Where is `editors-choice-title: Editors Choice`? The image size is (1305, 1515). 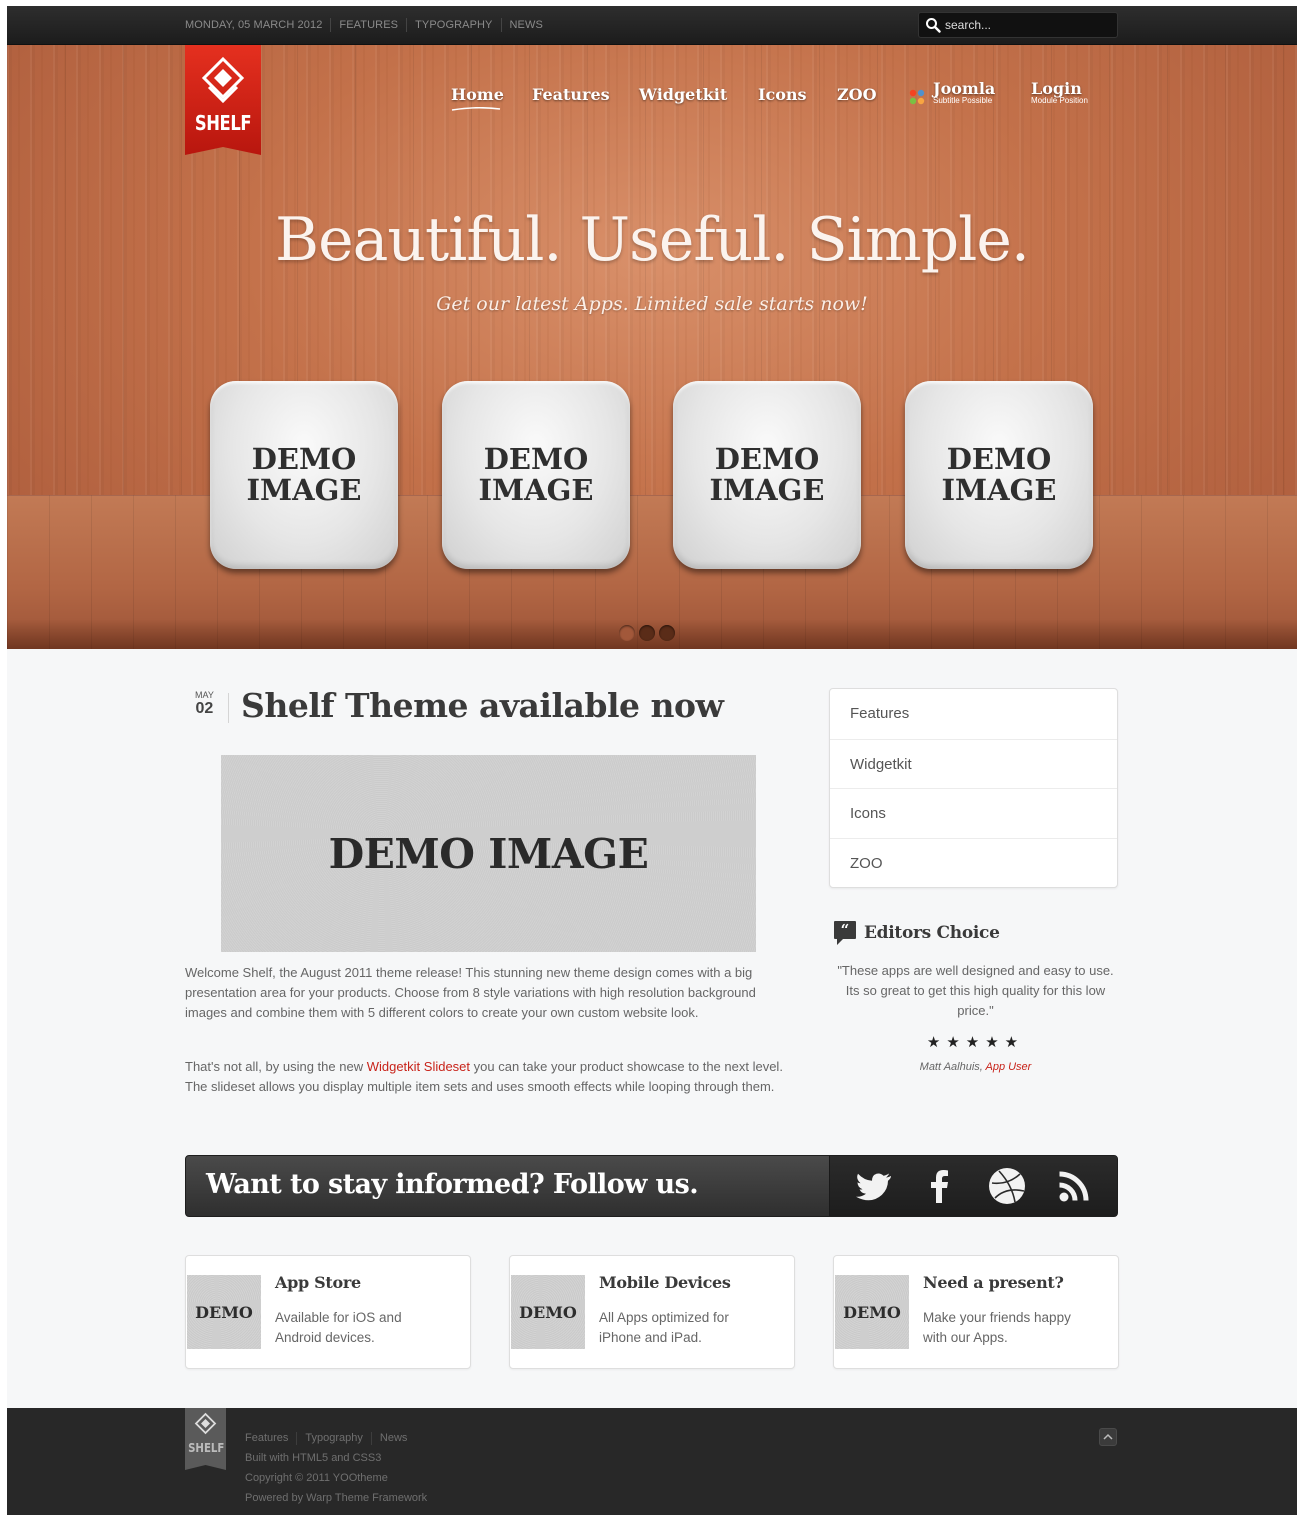
editors-choice-title: Editors Choice is located at coordinates (932, 933).